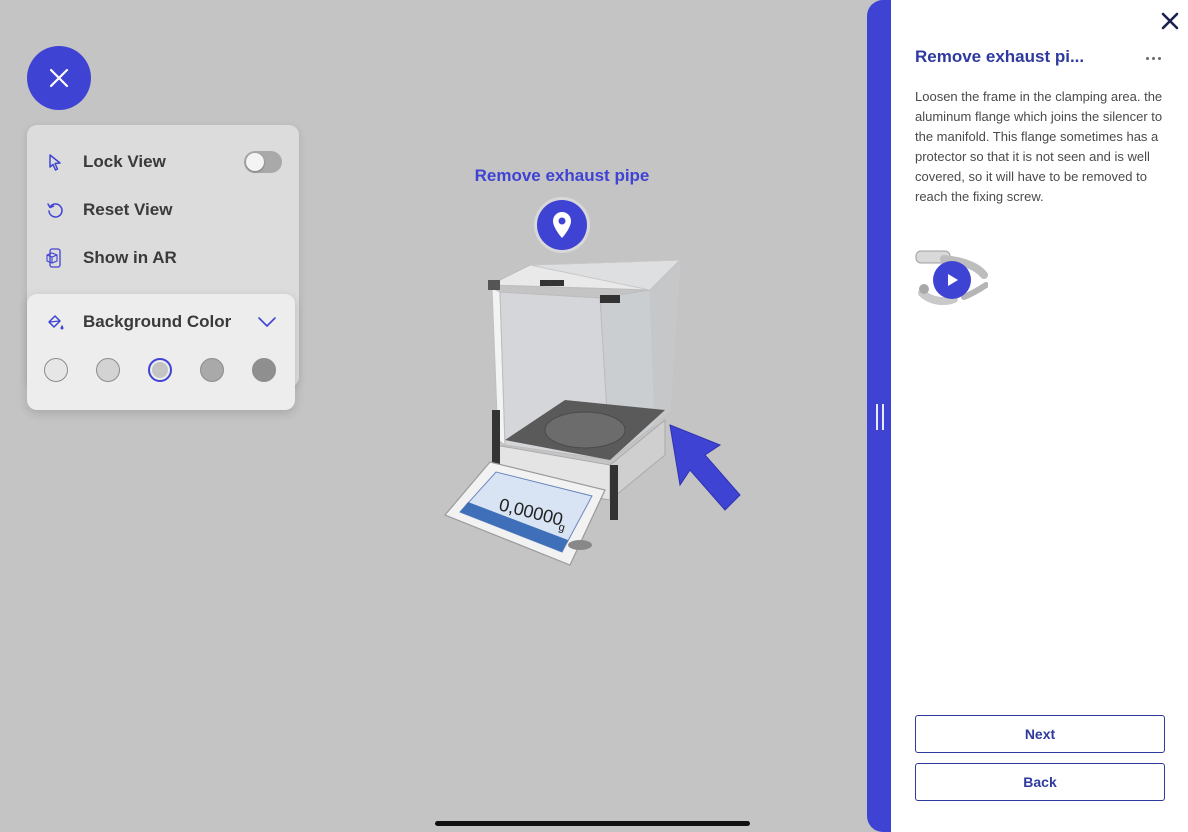 The height and width of the screenshot is (832, 1188). I want to click on video-thumbnail, so click(951, 278).